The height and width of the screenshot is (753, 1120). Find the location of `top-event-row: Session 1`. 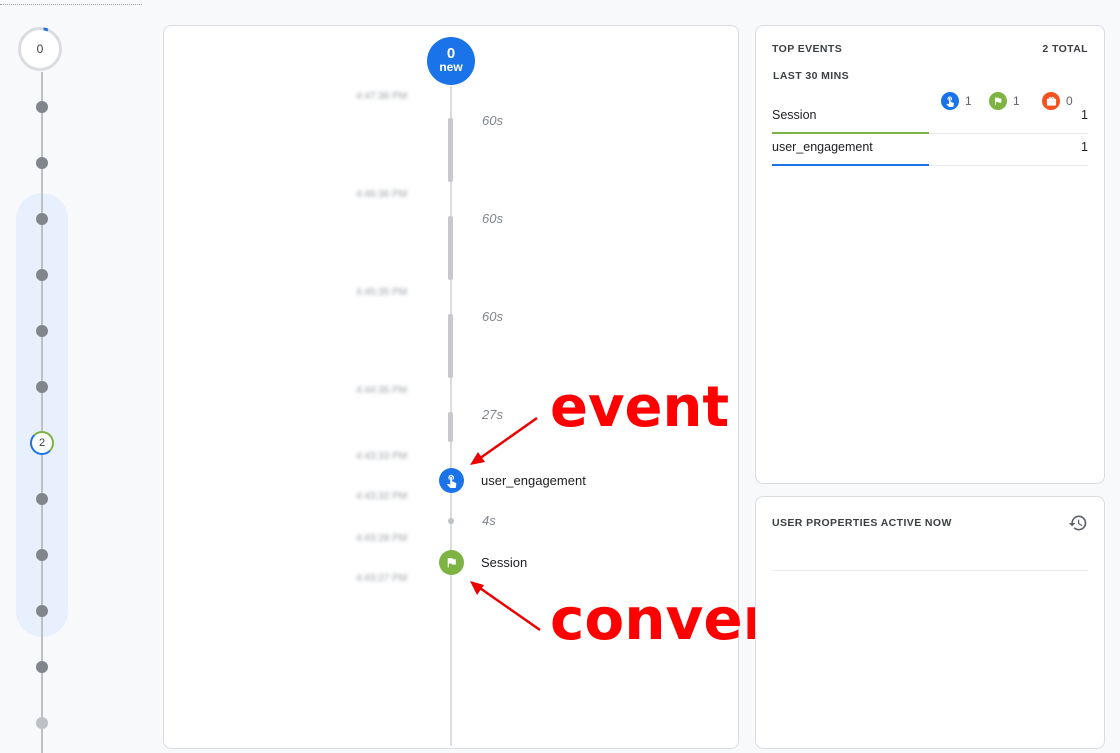

top-event-row: Session 1 is located at coordinates (930, 117).